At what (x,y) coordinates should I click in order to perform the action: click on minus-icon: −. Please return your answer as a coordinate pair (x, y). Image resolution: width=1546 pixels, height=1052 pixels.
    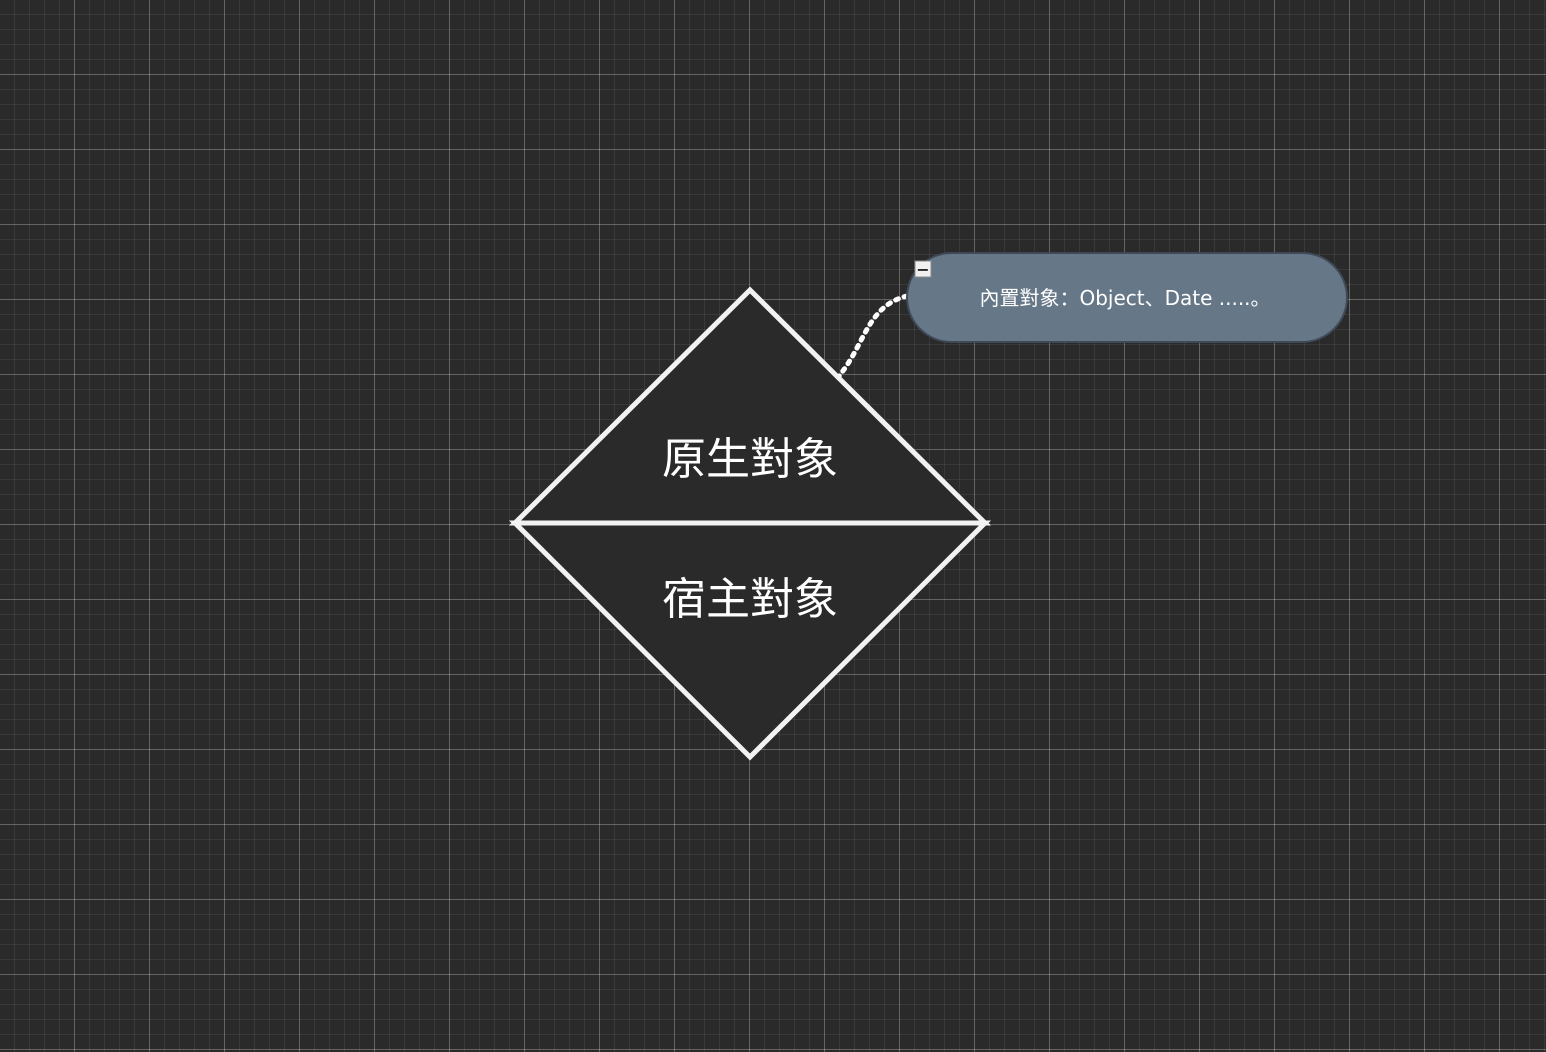
    Looking at the image, I should click on (922, 269).